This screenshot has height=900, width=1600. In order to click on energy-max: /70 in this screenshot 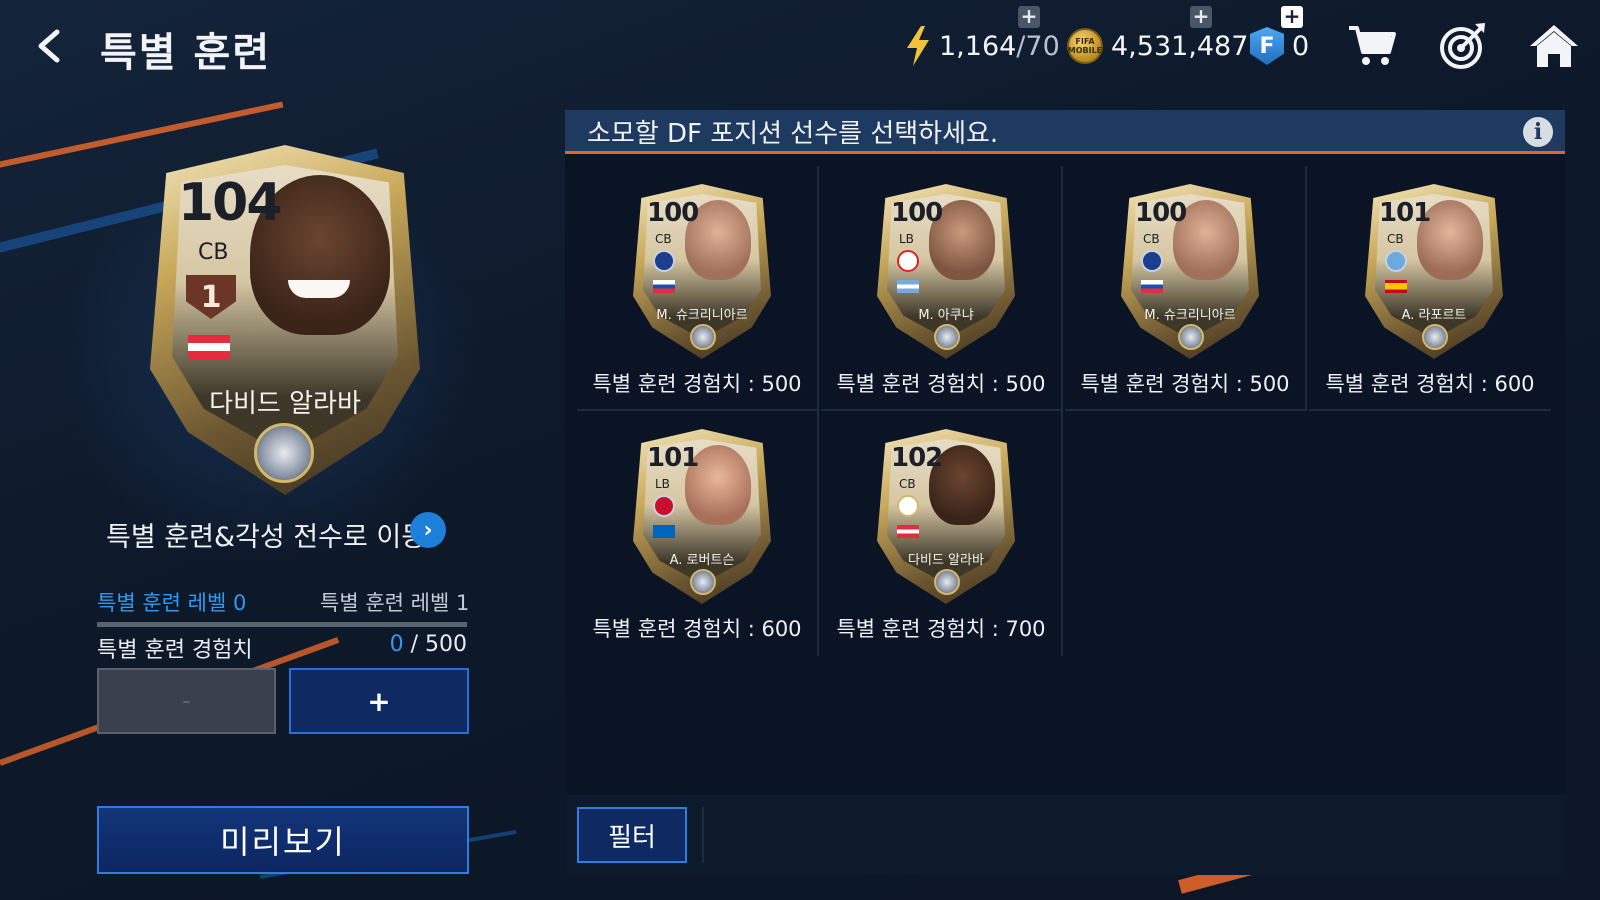, I will do `click(1038, 46)`.